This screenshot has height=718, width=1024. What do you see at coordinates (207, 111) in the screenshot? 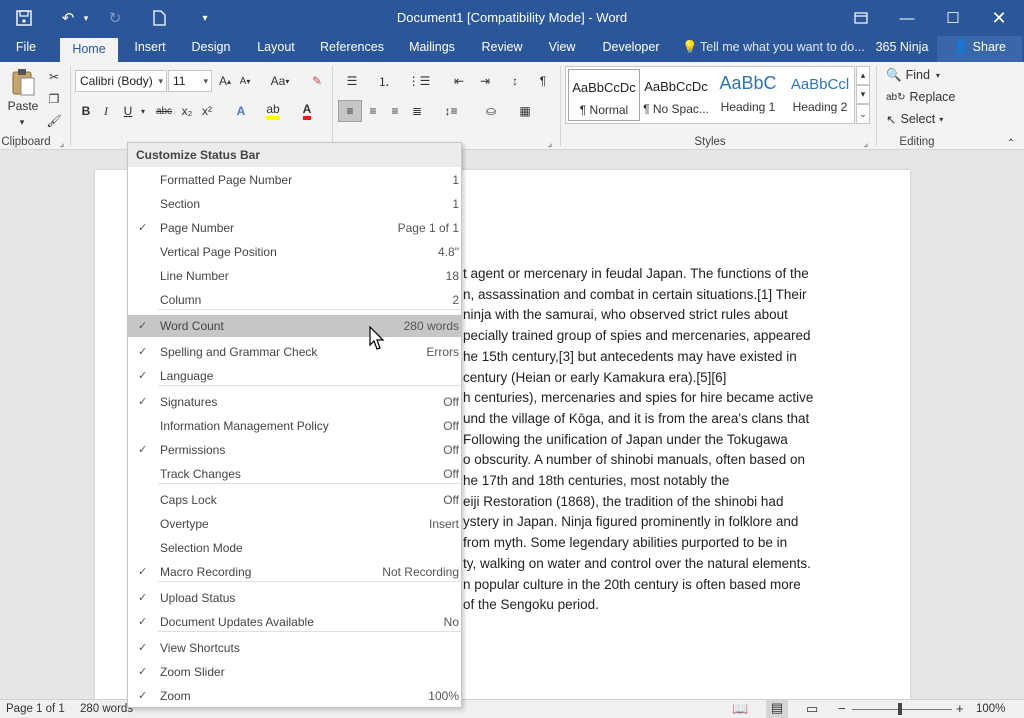
I see `superscript-button: x²` at bounding box center [207, 111].